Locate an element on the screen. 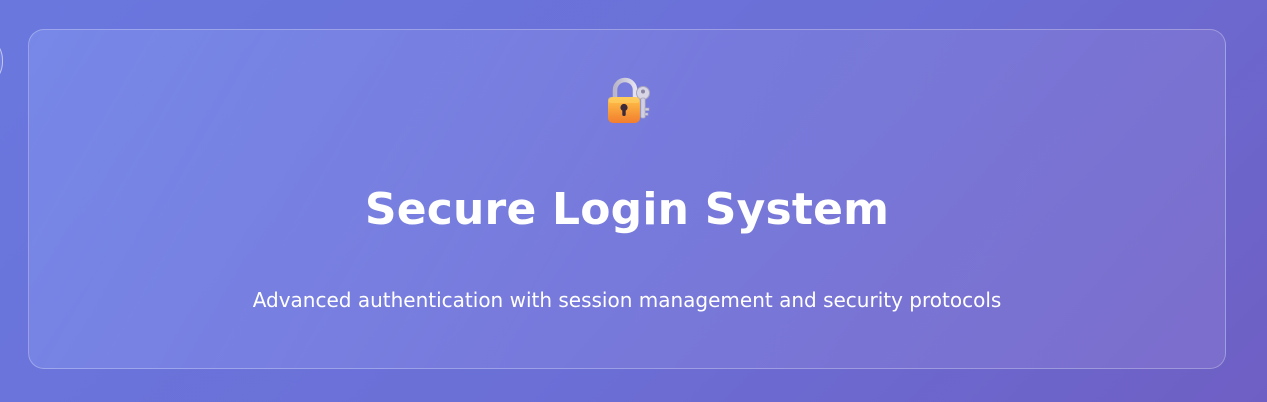 Image resolution: width=1267 pixels, height=402 pixels. edge-decoration is located at coordinates (1, 61).